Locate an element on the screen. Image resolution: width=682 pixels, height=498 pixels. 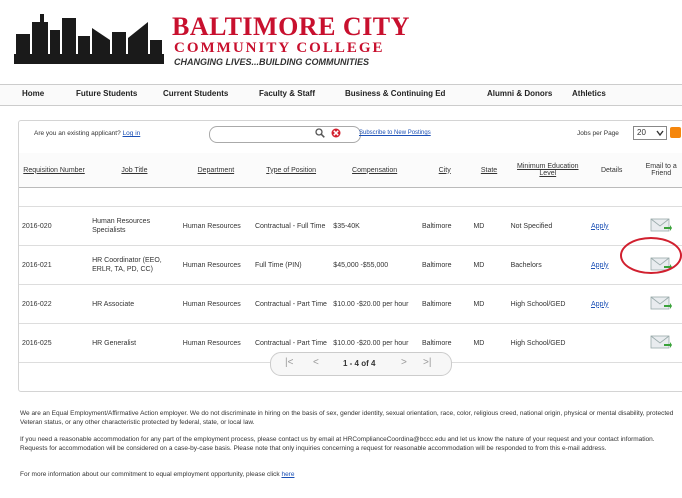
brand-title: BALTIMORE CITY is located at coordinates (291, 26).